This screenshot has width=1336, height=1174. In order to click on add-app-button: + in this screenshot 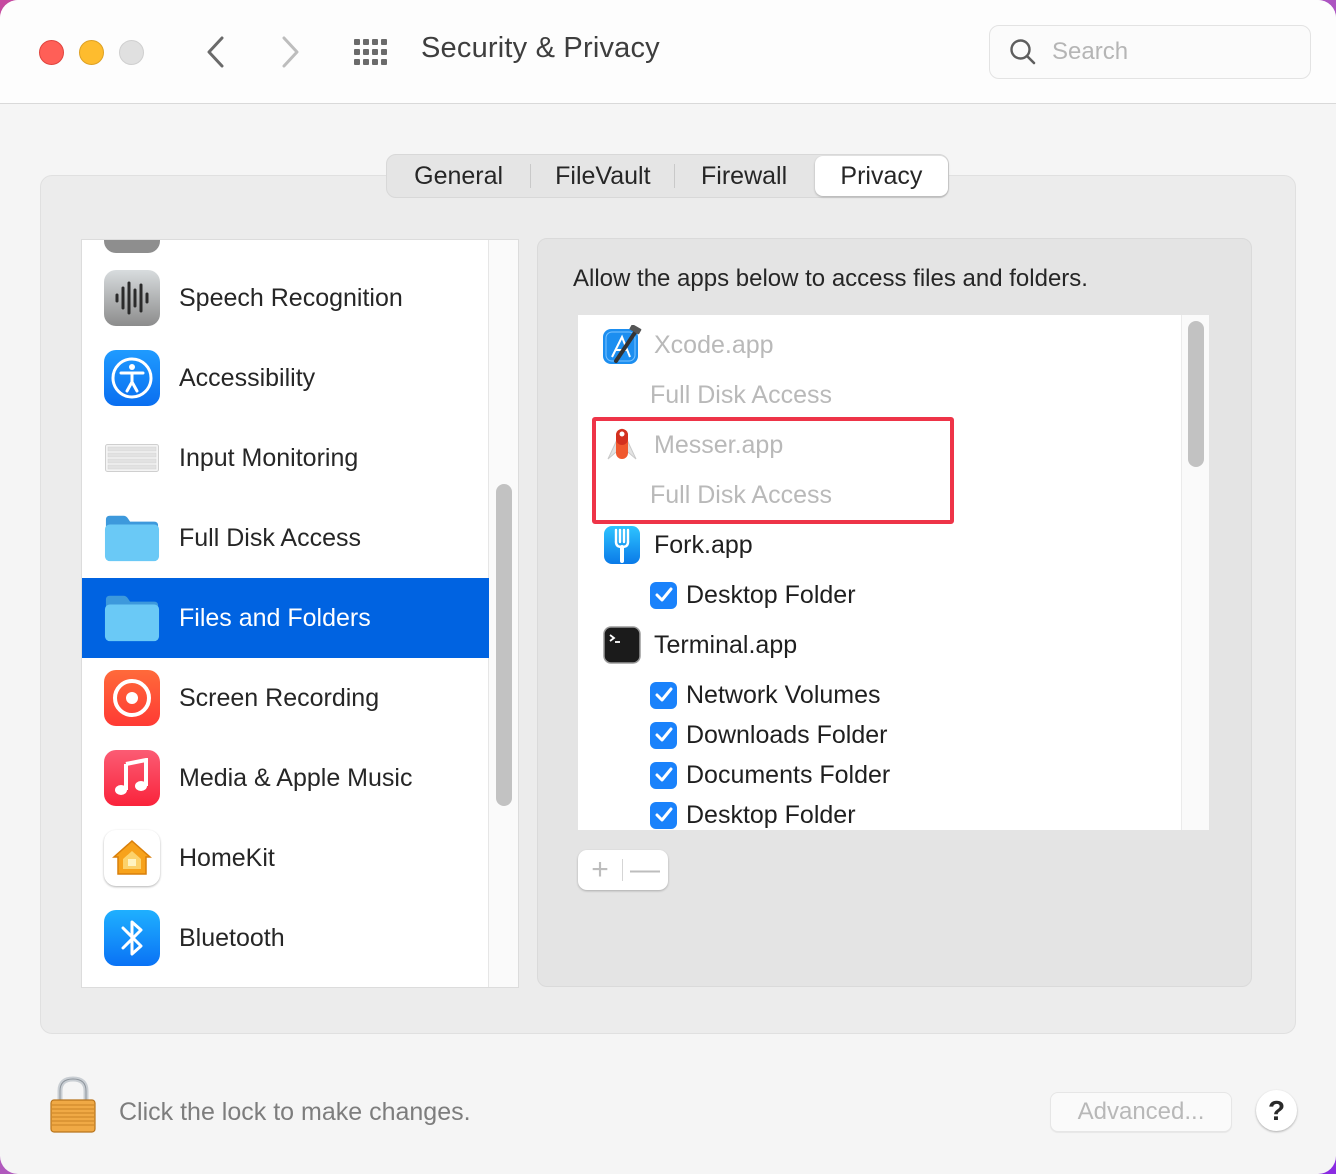, I will do `click(600, 870)`.